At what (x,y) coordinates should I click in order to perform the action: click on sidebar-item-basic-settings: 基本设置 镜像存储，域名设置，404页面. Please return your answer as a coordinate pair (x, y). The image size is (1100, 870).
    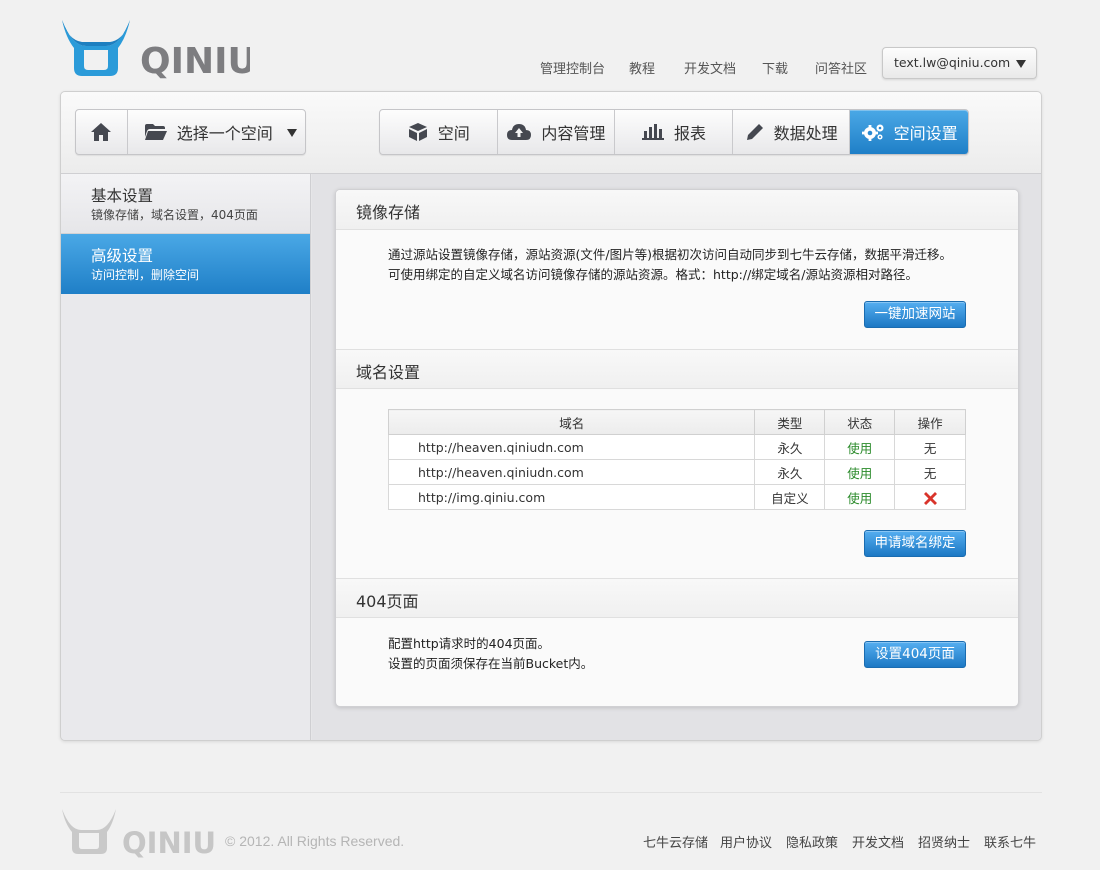
    Looking at the image, I should click on (185, 204).